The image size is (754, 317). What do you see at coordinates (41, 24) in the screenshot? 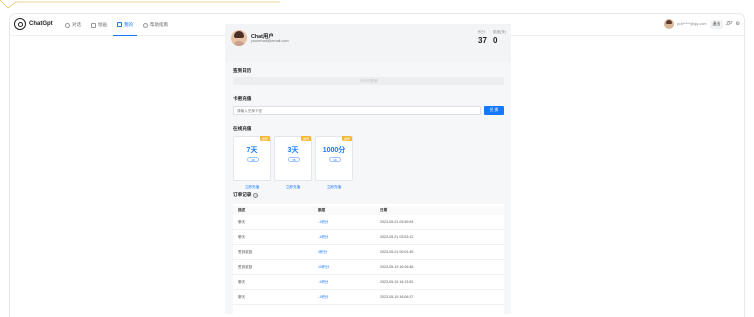
I see `brand-name: ChatGpt` at bounding box center [41, 24].